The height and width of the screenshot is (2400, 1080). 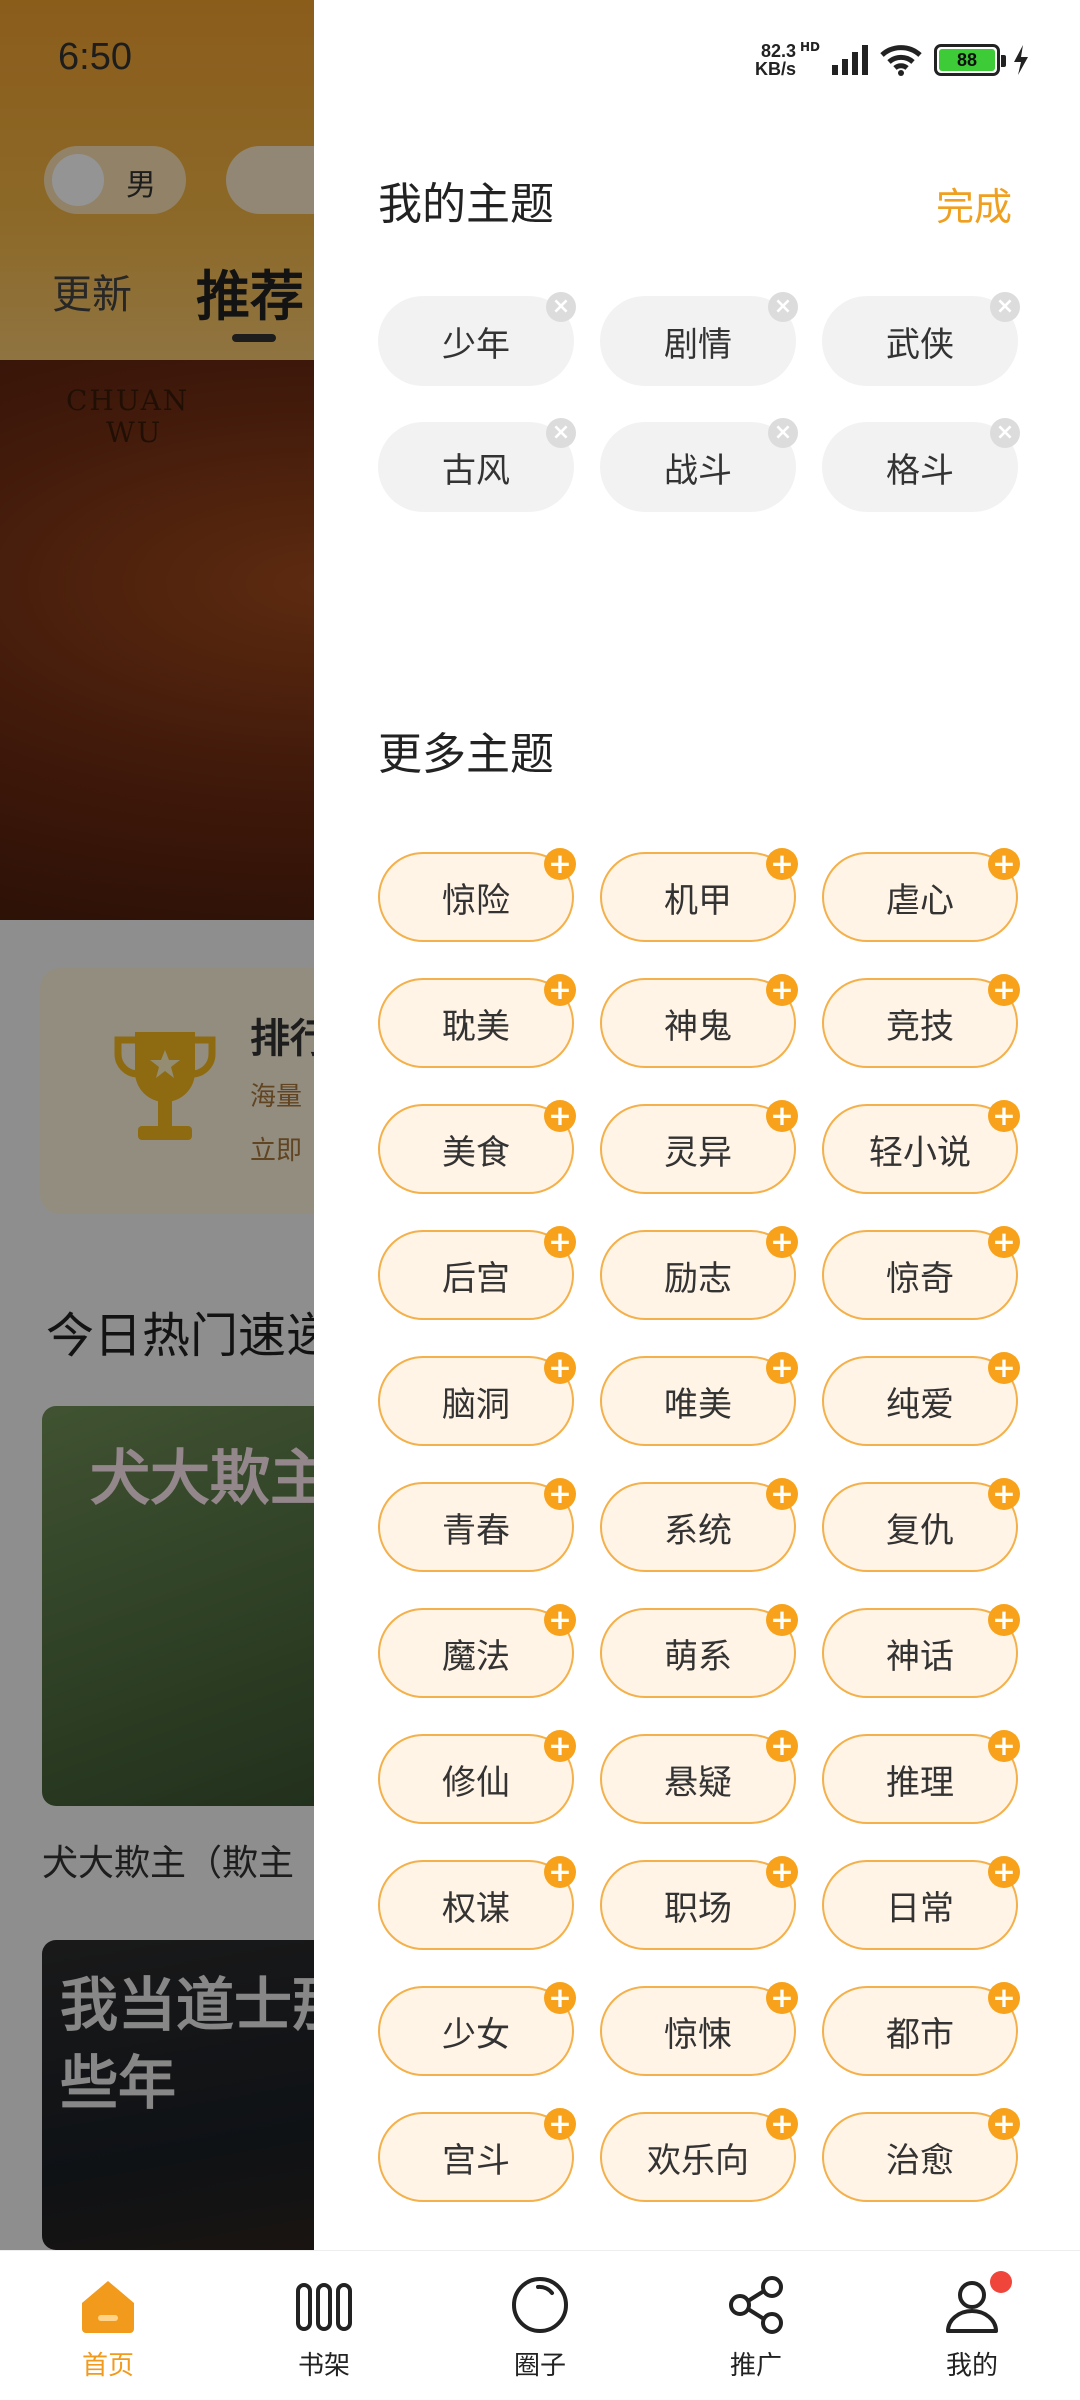 I want to click on more-topic-tag: 惊悚 +, so click(x=699, y=2029).